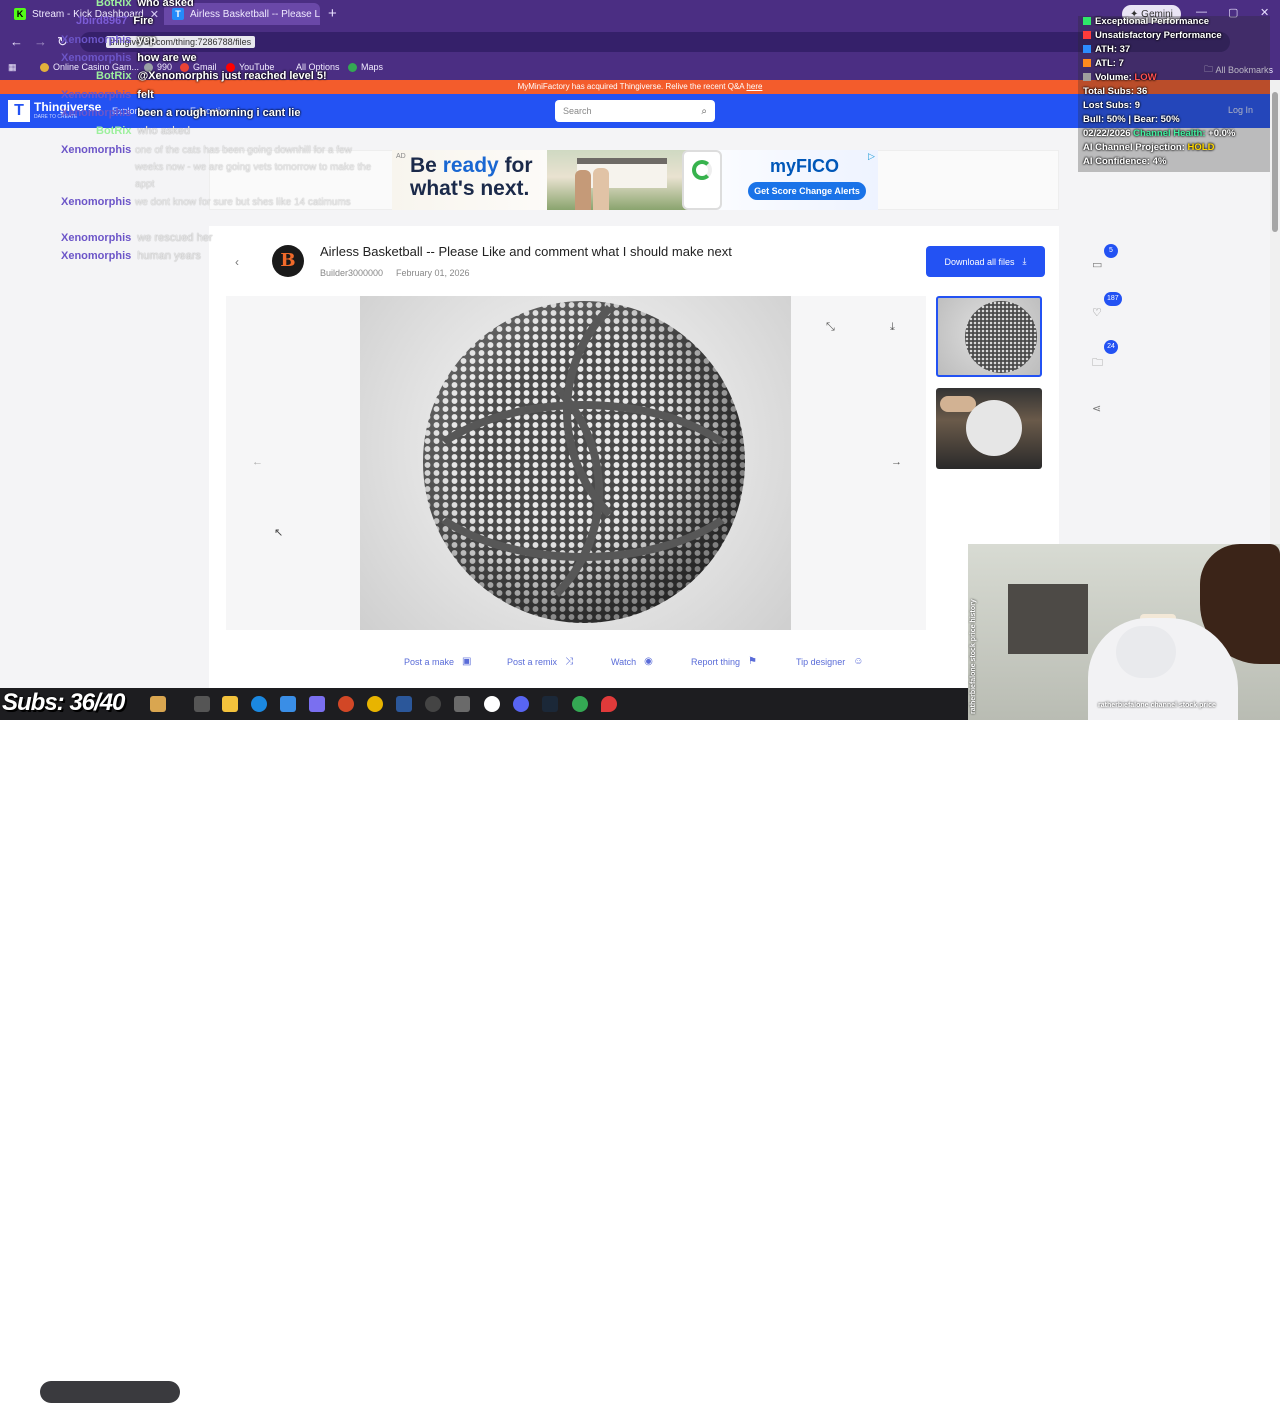 The height and width of the screenshot is (1403, 1280). What do you see at coordinates (107, 95) in the screenshot?
I see `chat-message: Xenomorphis felt` at bounding box center [107, 95].